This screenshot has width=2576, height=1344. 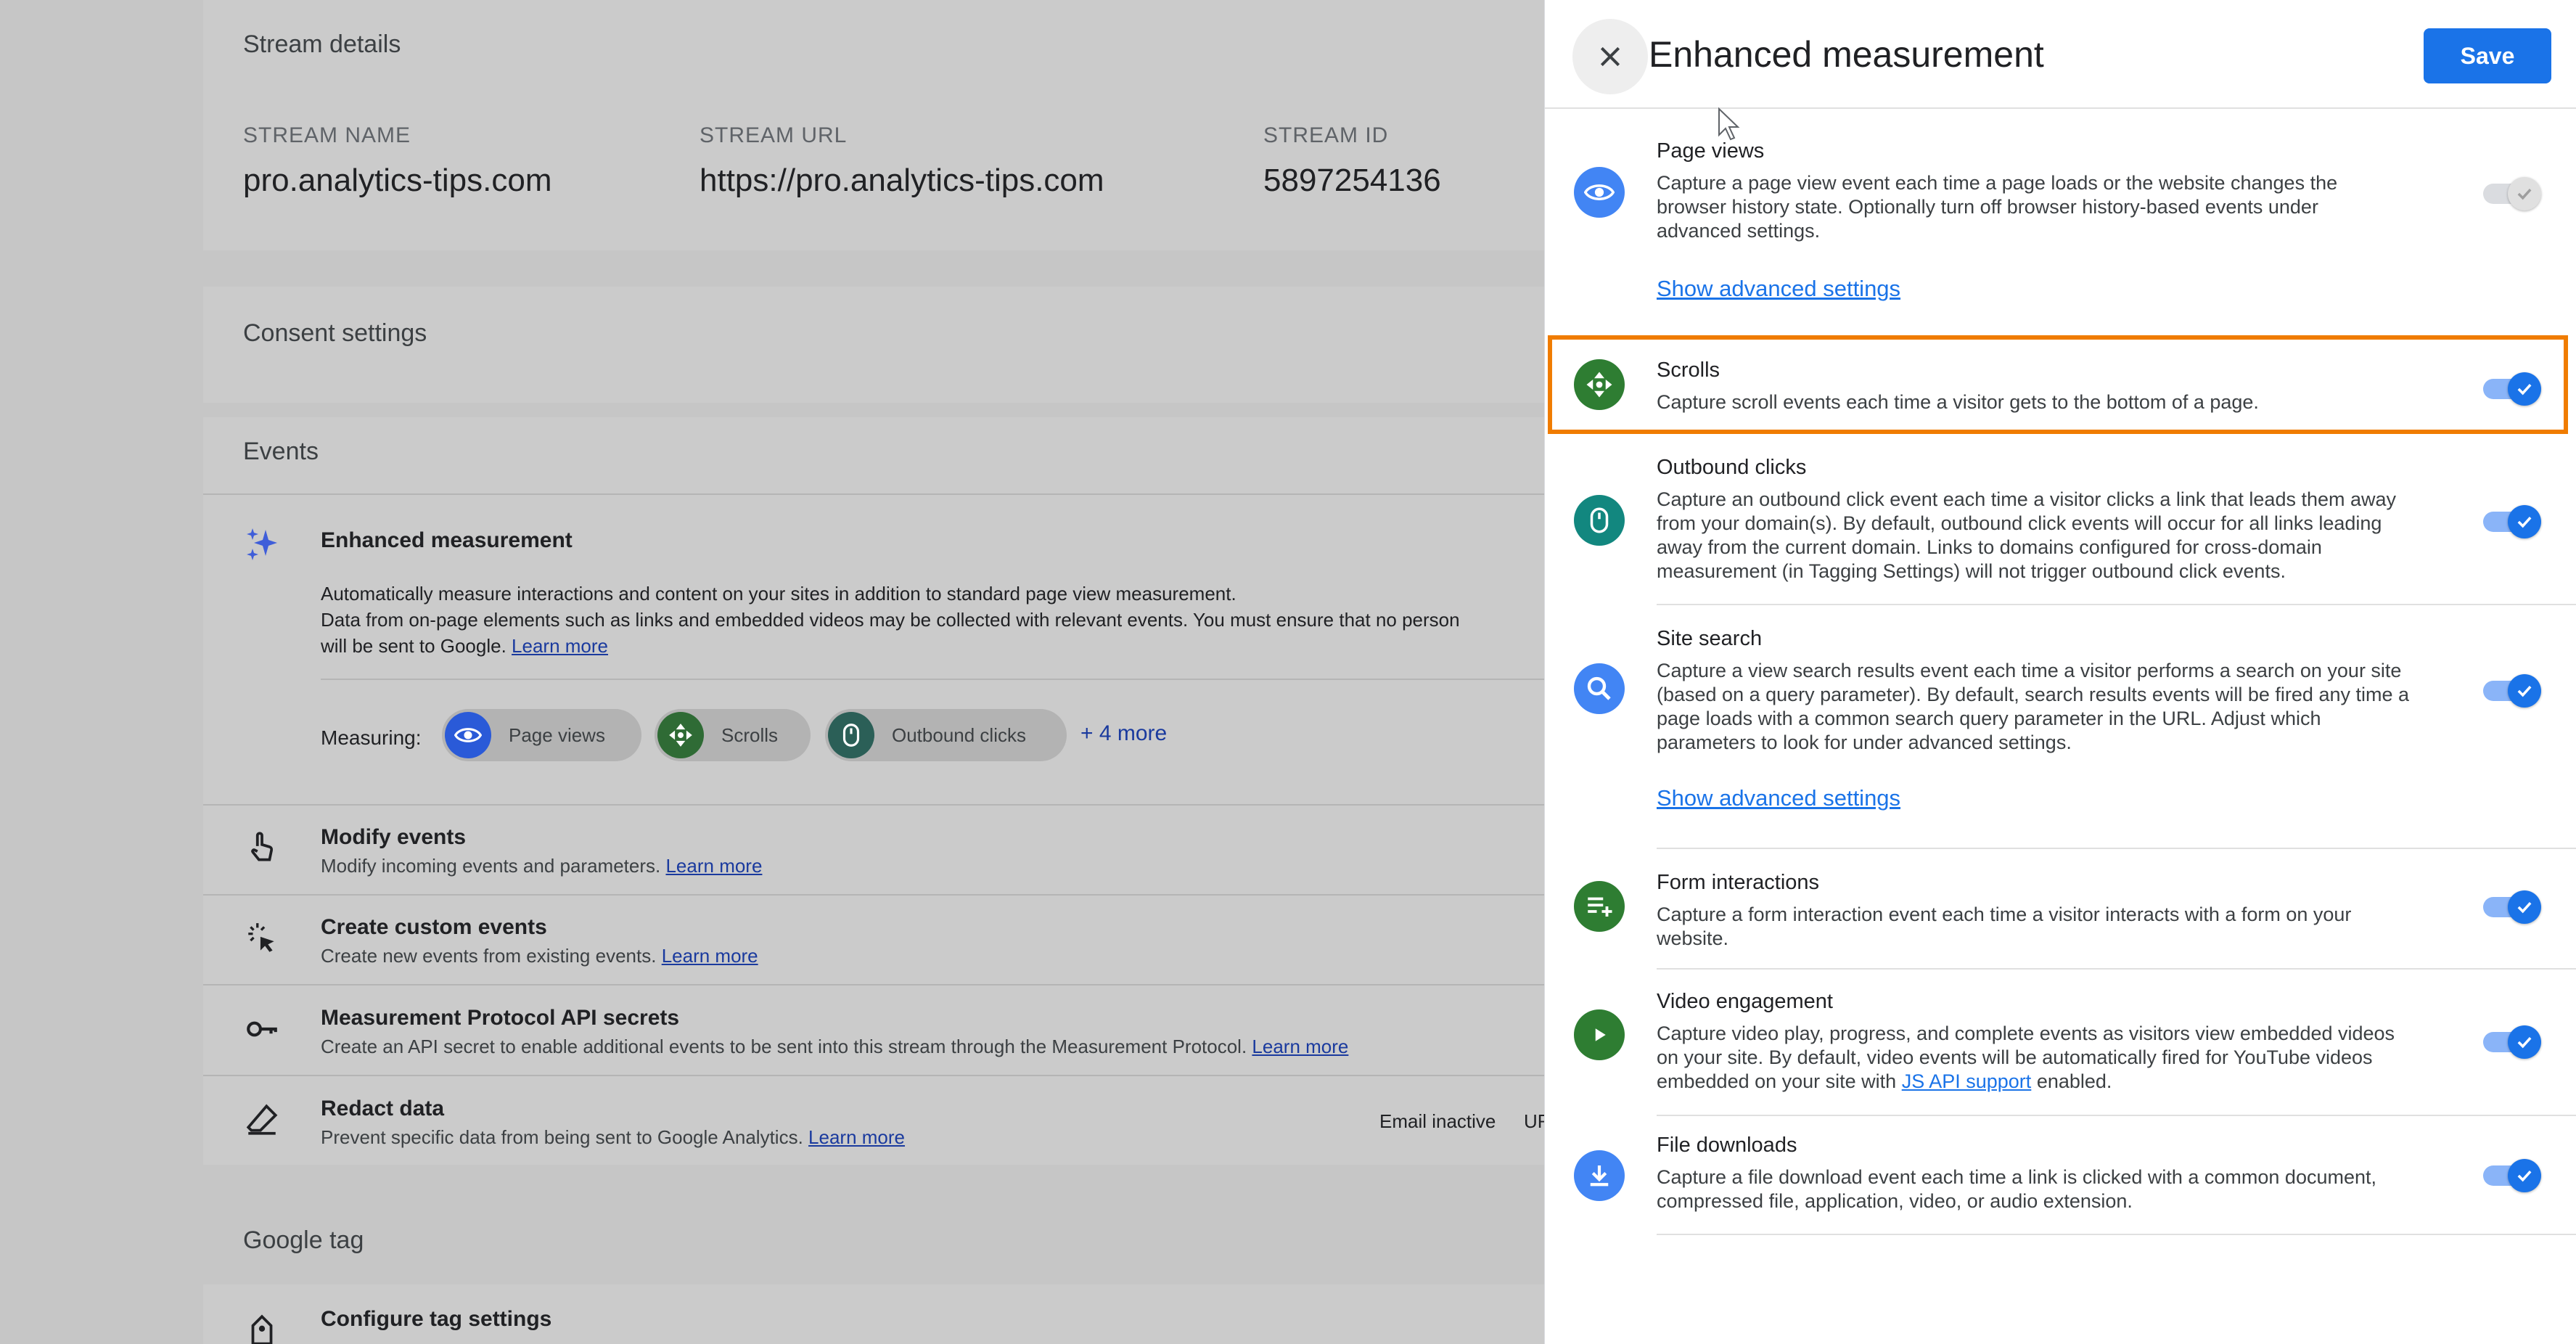 What do you see at coordinates (1779, 1081) in the screenshot?
I see `video-desc-text: embedded on your site with` at bounding box center [1779, 1081].